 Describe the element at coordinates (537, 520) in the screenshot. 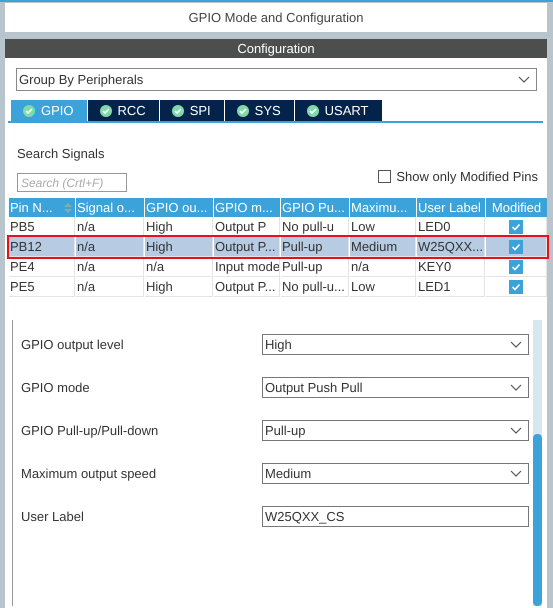

I see `scrollbar-thumb` at that location.